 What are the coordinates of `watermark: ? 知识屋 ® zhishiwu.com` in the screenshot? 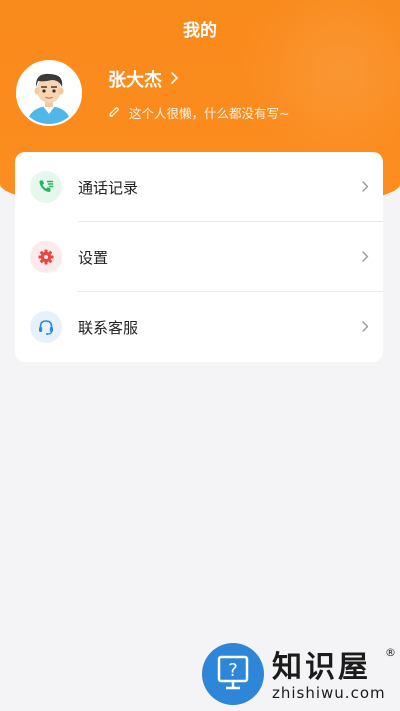 It's located at (298, 675).